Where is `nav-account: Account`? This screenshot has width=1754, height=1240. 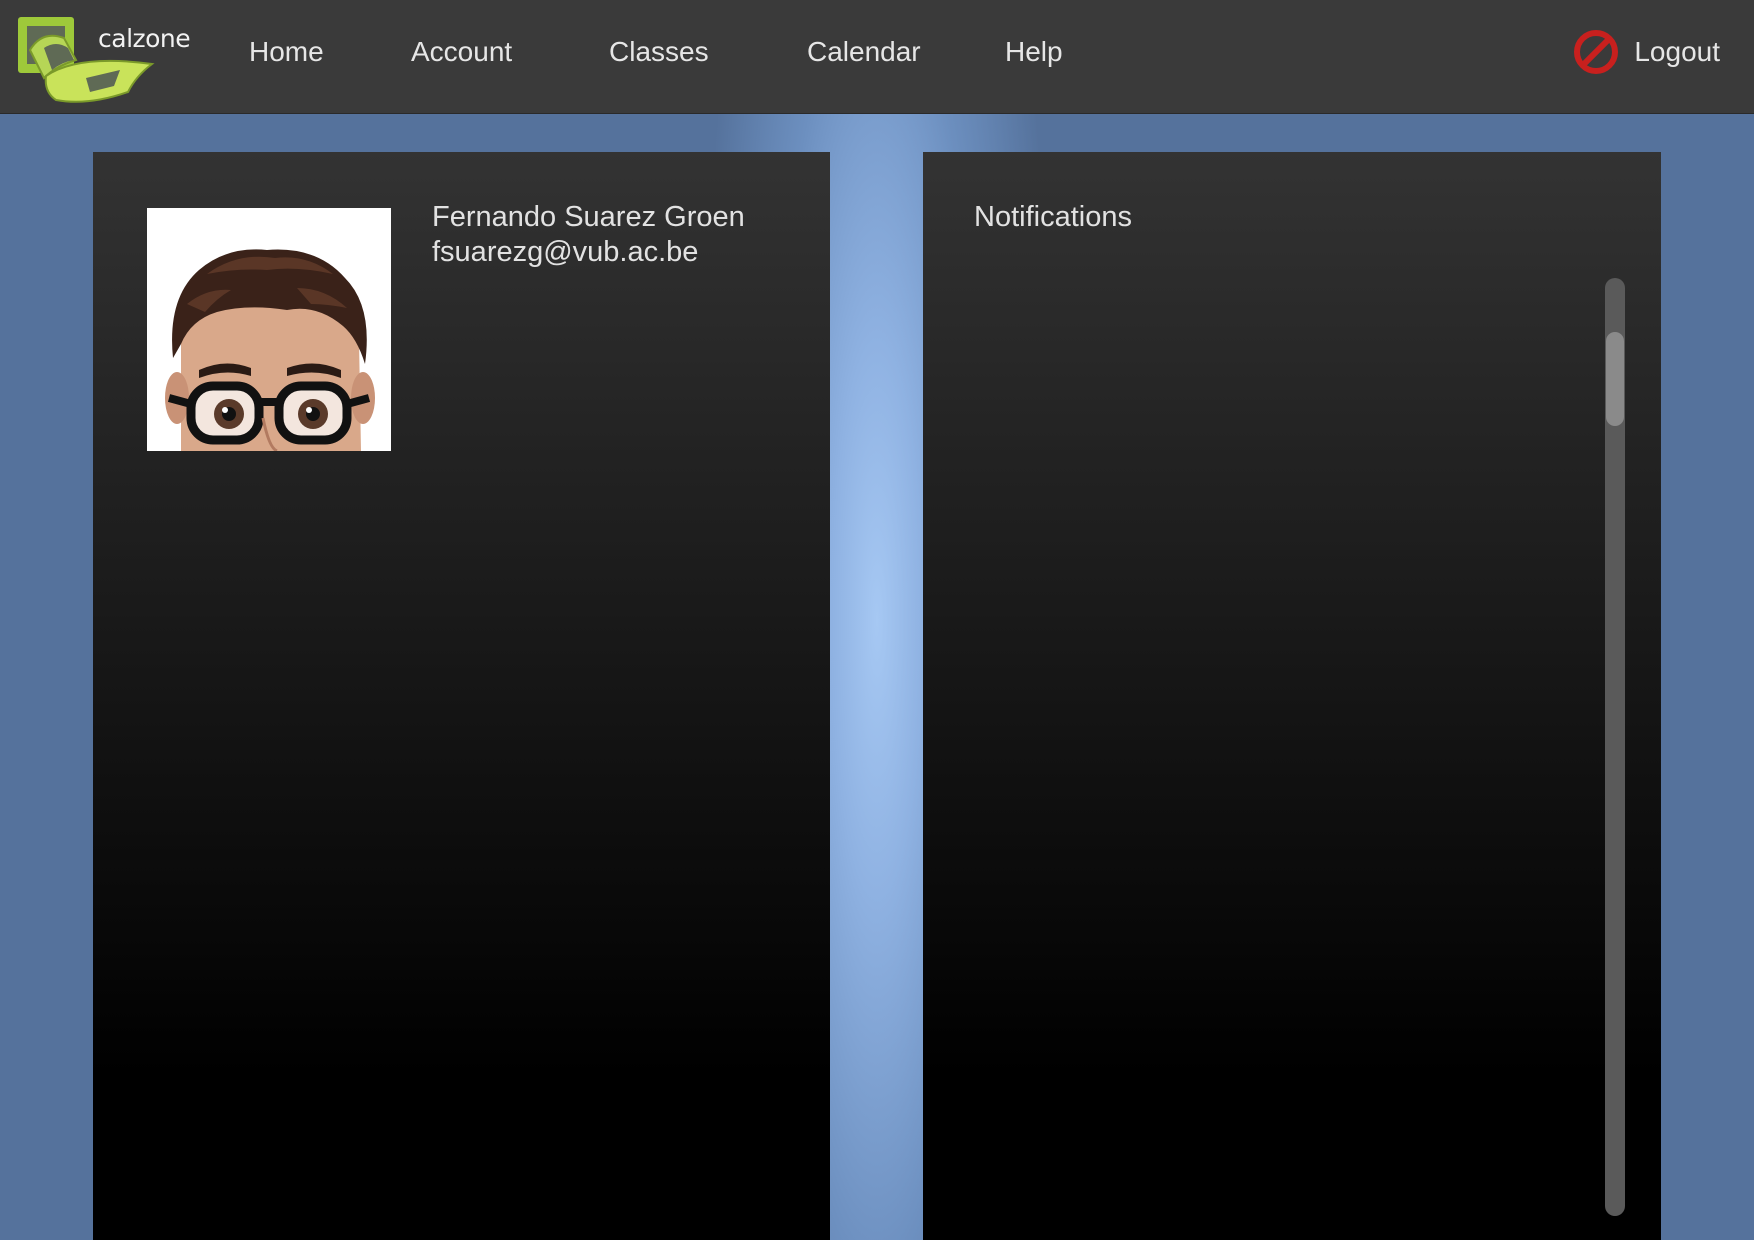 nav-account: Account is located at coordinates (461, 52).